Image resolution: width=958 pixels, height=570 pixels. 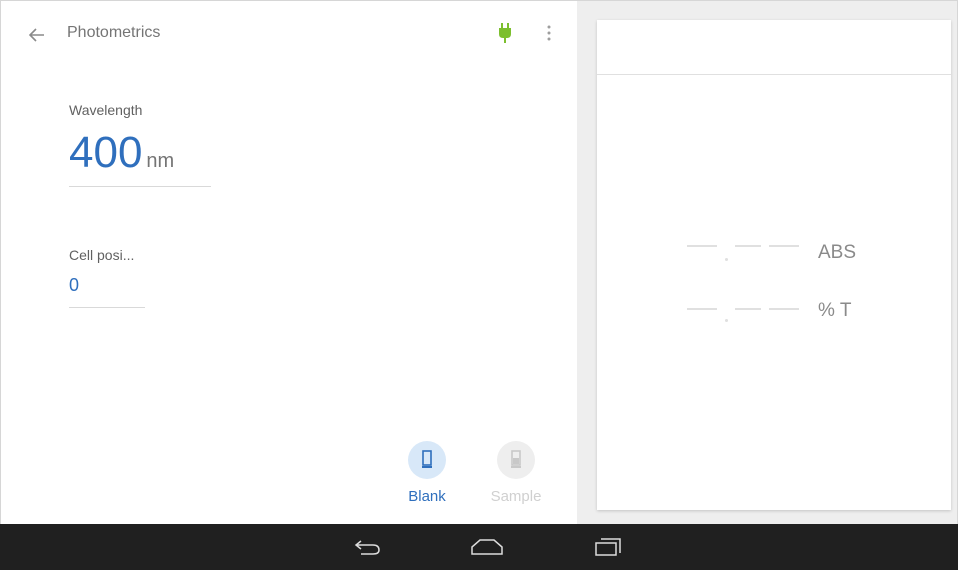 I want to click on system-nav-bar, so click(x=479, y=547).